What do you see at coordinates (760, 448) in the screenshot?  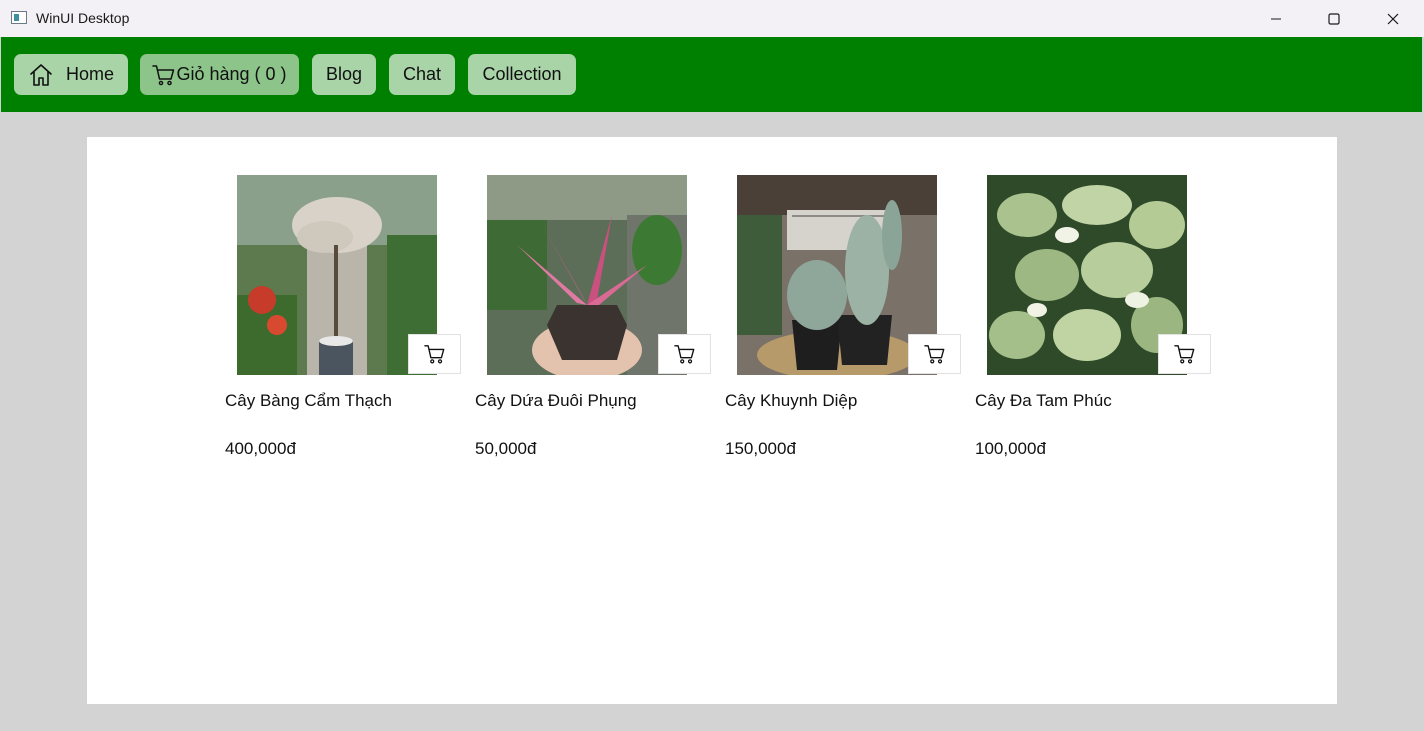 I see `product-price: 150,000đ` at bounding box center [760, 448].